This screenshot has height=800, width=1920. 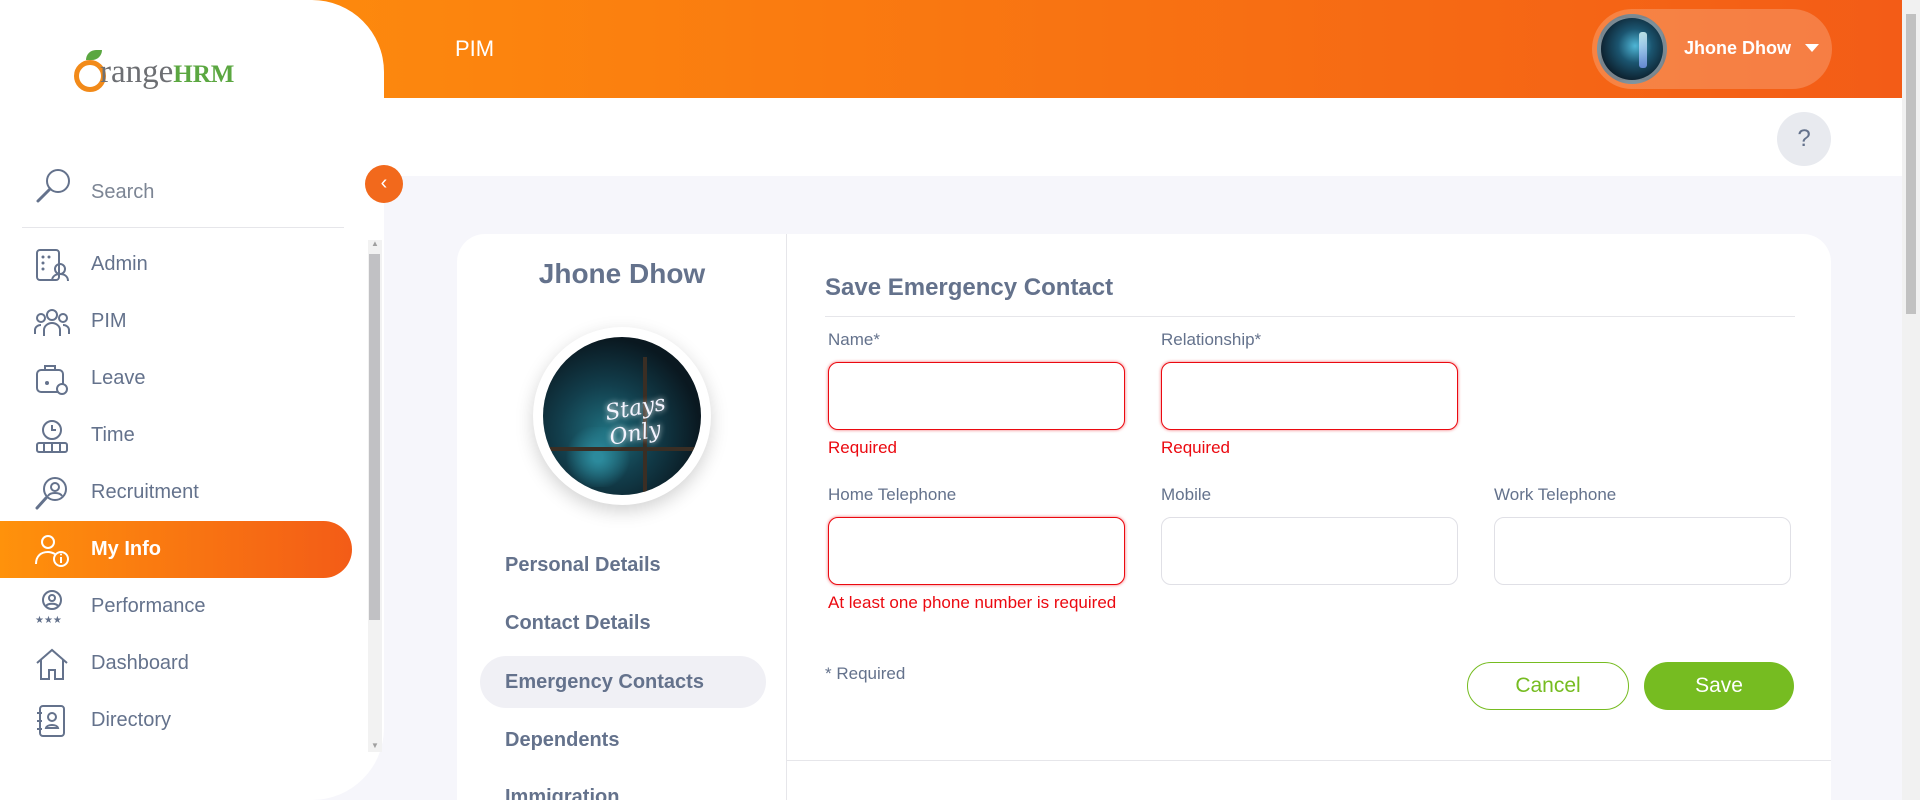 I want to click on tab-dependents: Dependents, so click(x=623, y=740).